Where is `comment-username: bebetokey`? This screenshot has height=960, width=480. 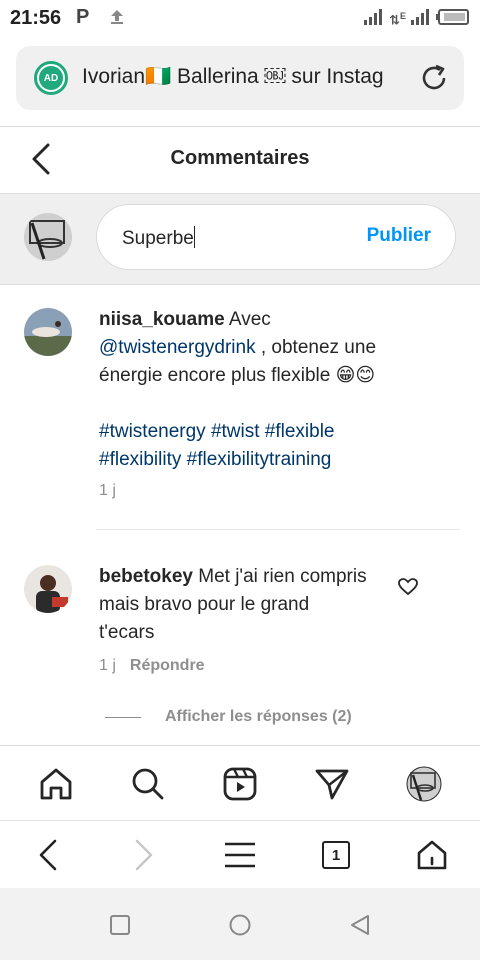
comment-username: bebetokey is located at coordinates (146, 576).